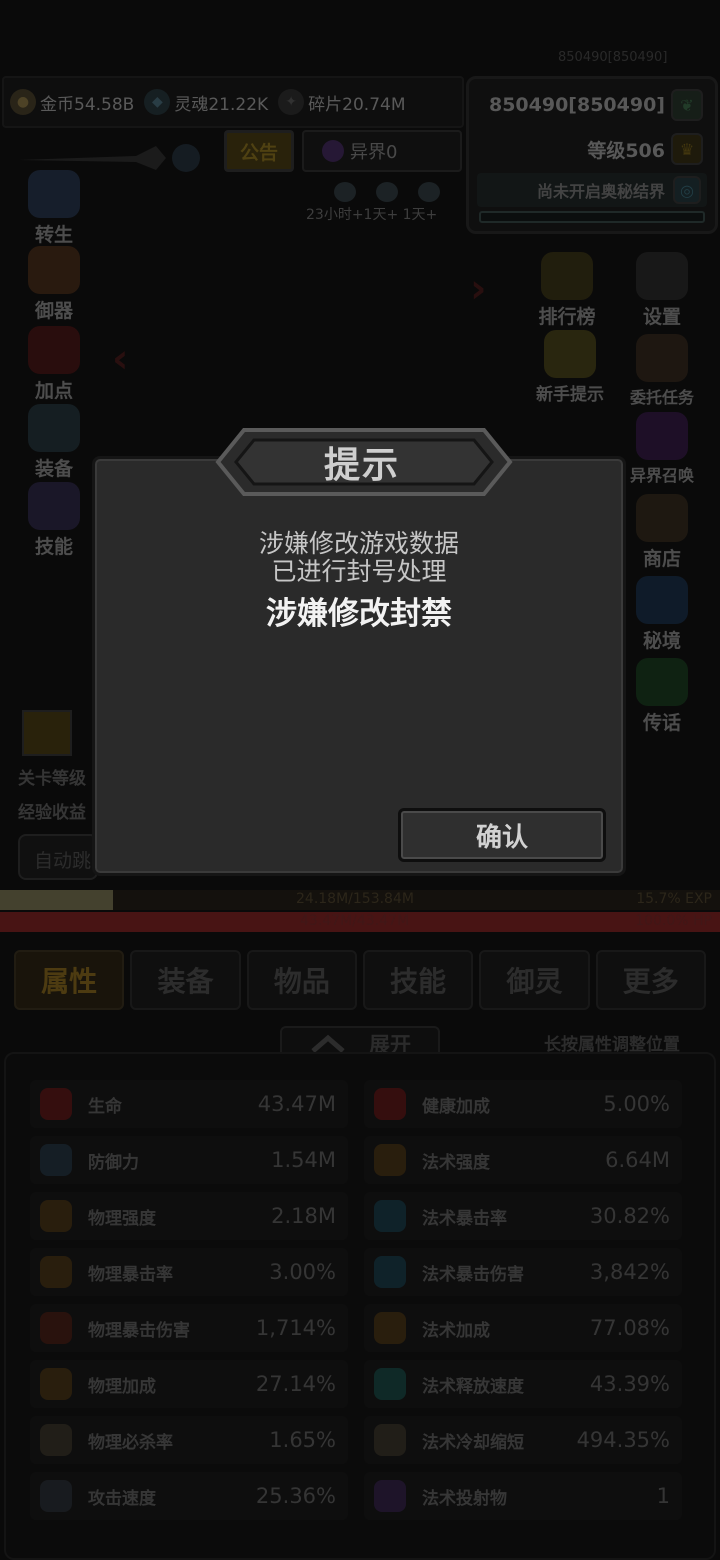  Describe the element at coordinates (361, 465) in the screenshot. I see `dialog-title: 提示` at that location.